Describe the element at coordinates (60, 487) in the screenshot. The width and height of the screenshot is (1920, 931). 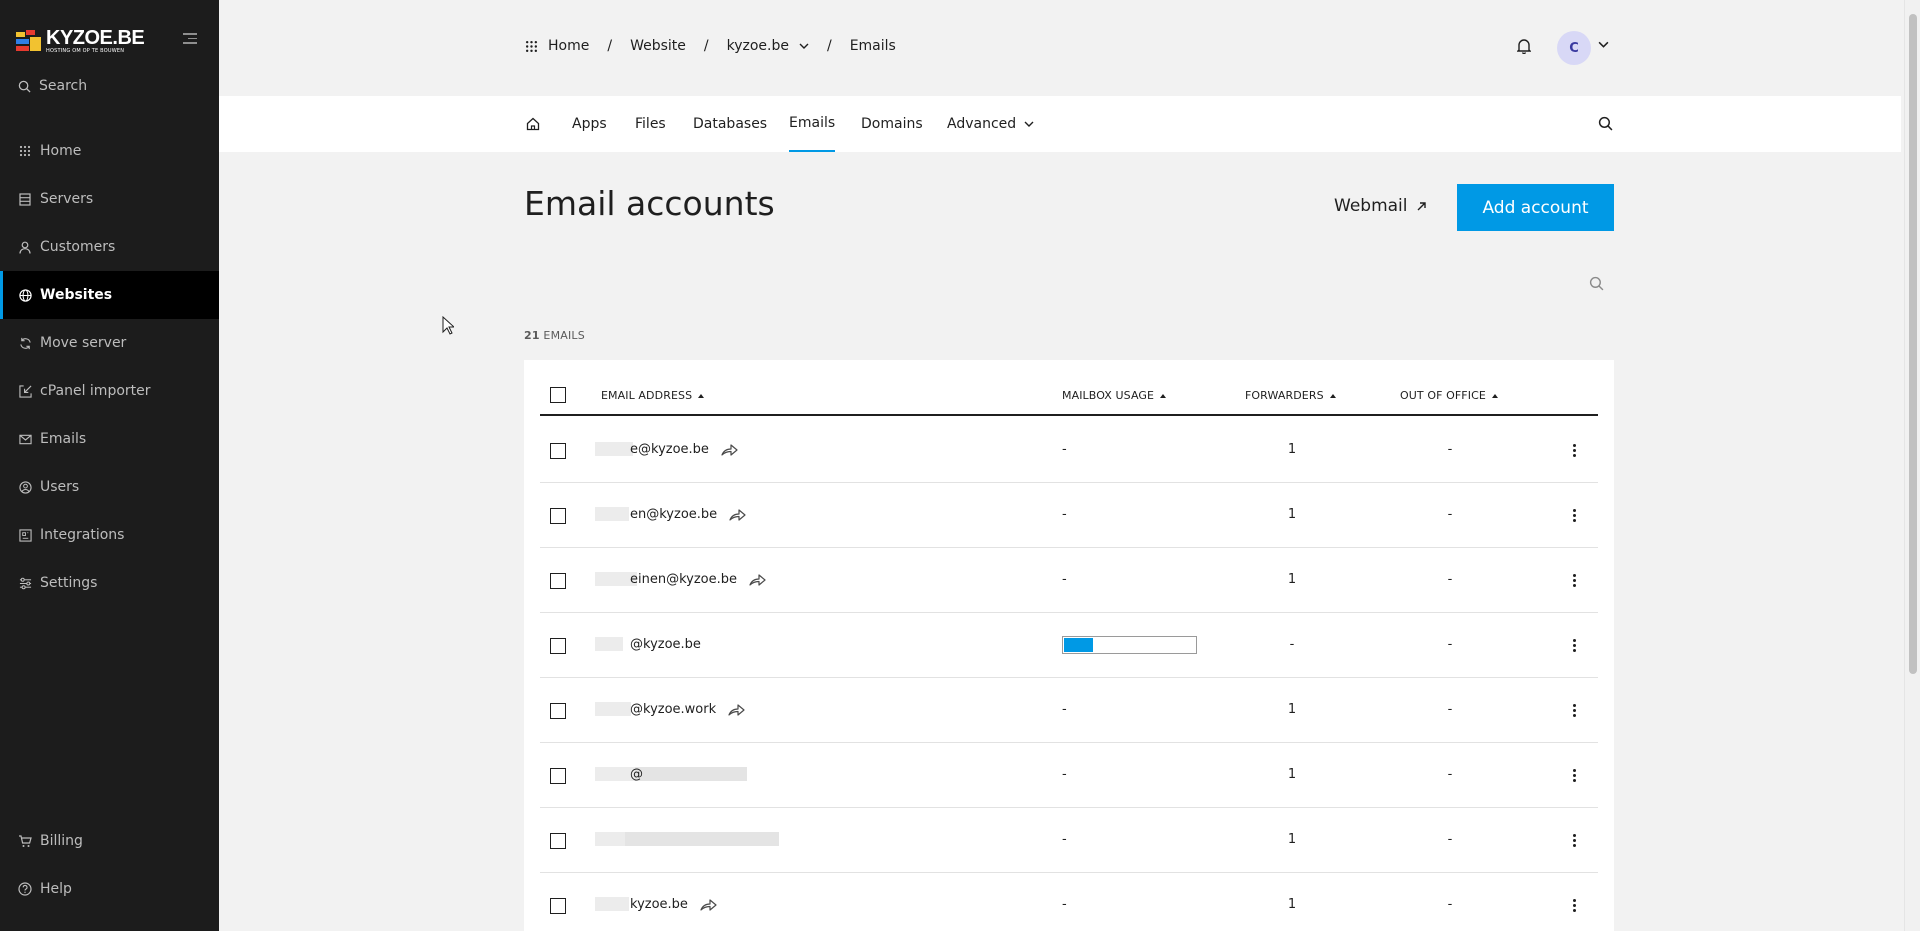
I see `sidebar-item-label: Users` at that location.